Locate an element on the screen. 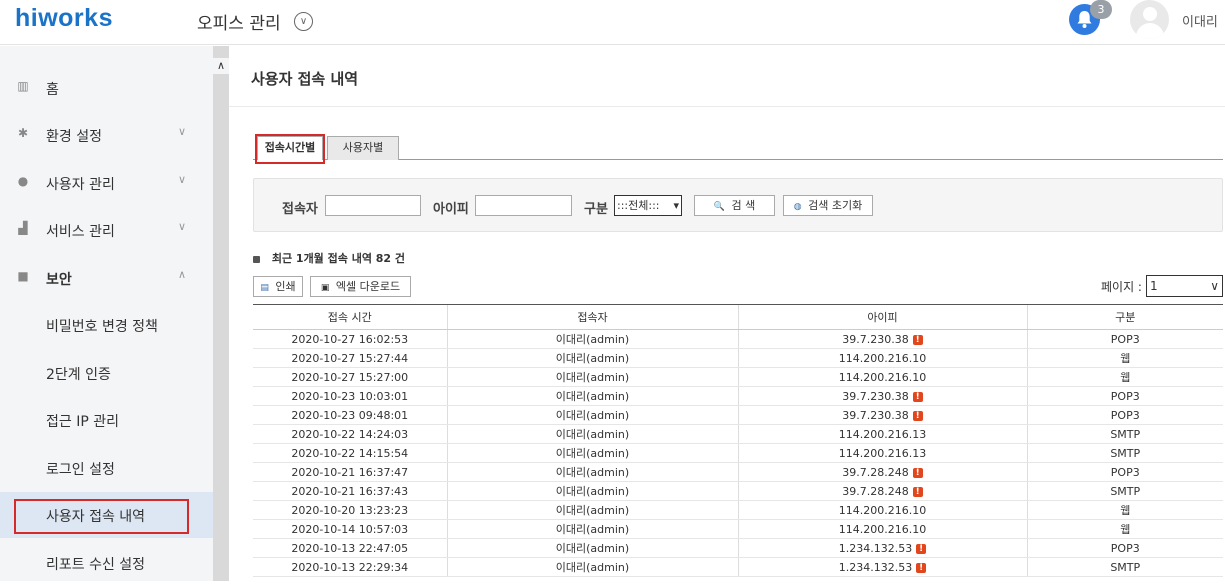  scroll-up-icon: ∧ is located at coordinates (221, 66).